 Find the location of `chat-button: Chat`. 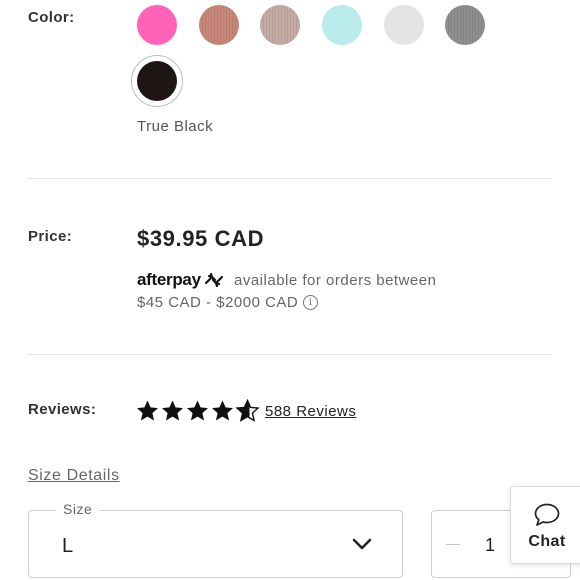

chat-button: Chat is located at coordinates (545, 525).